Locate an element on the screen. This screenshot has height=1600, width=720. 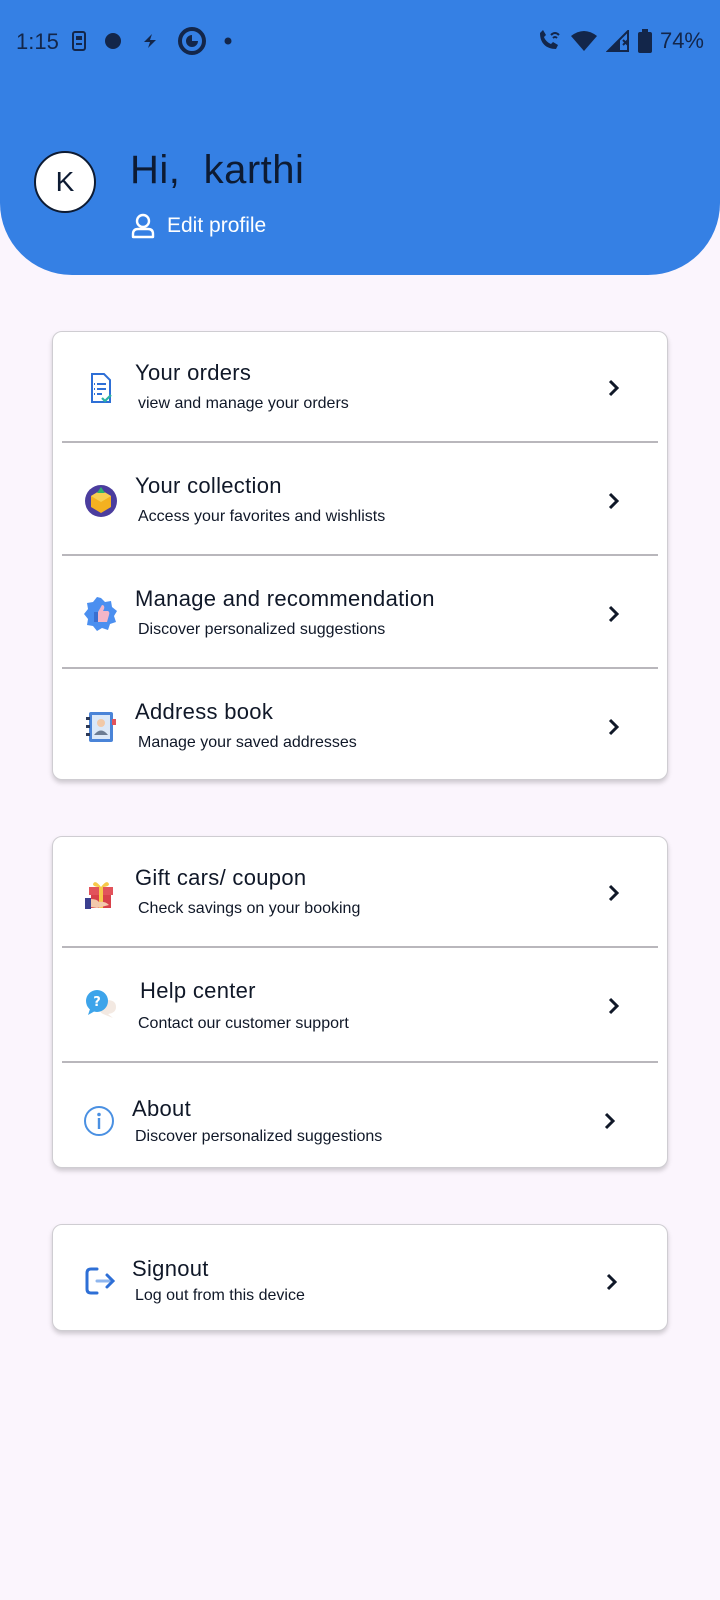
flash-icon is located at coordinates (150, 41).